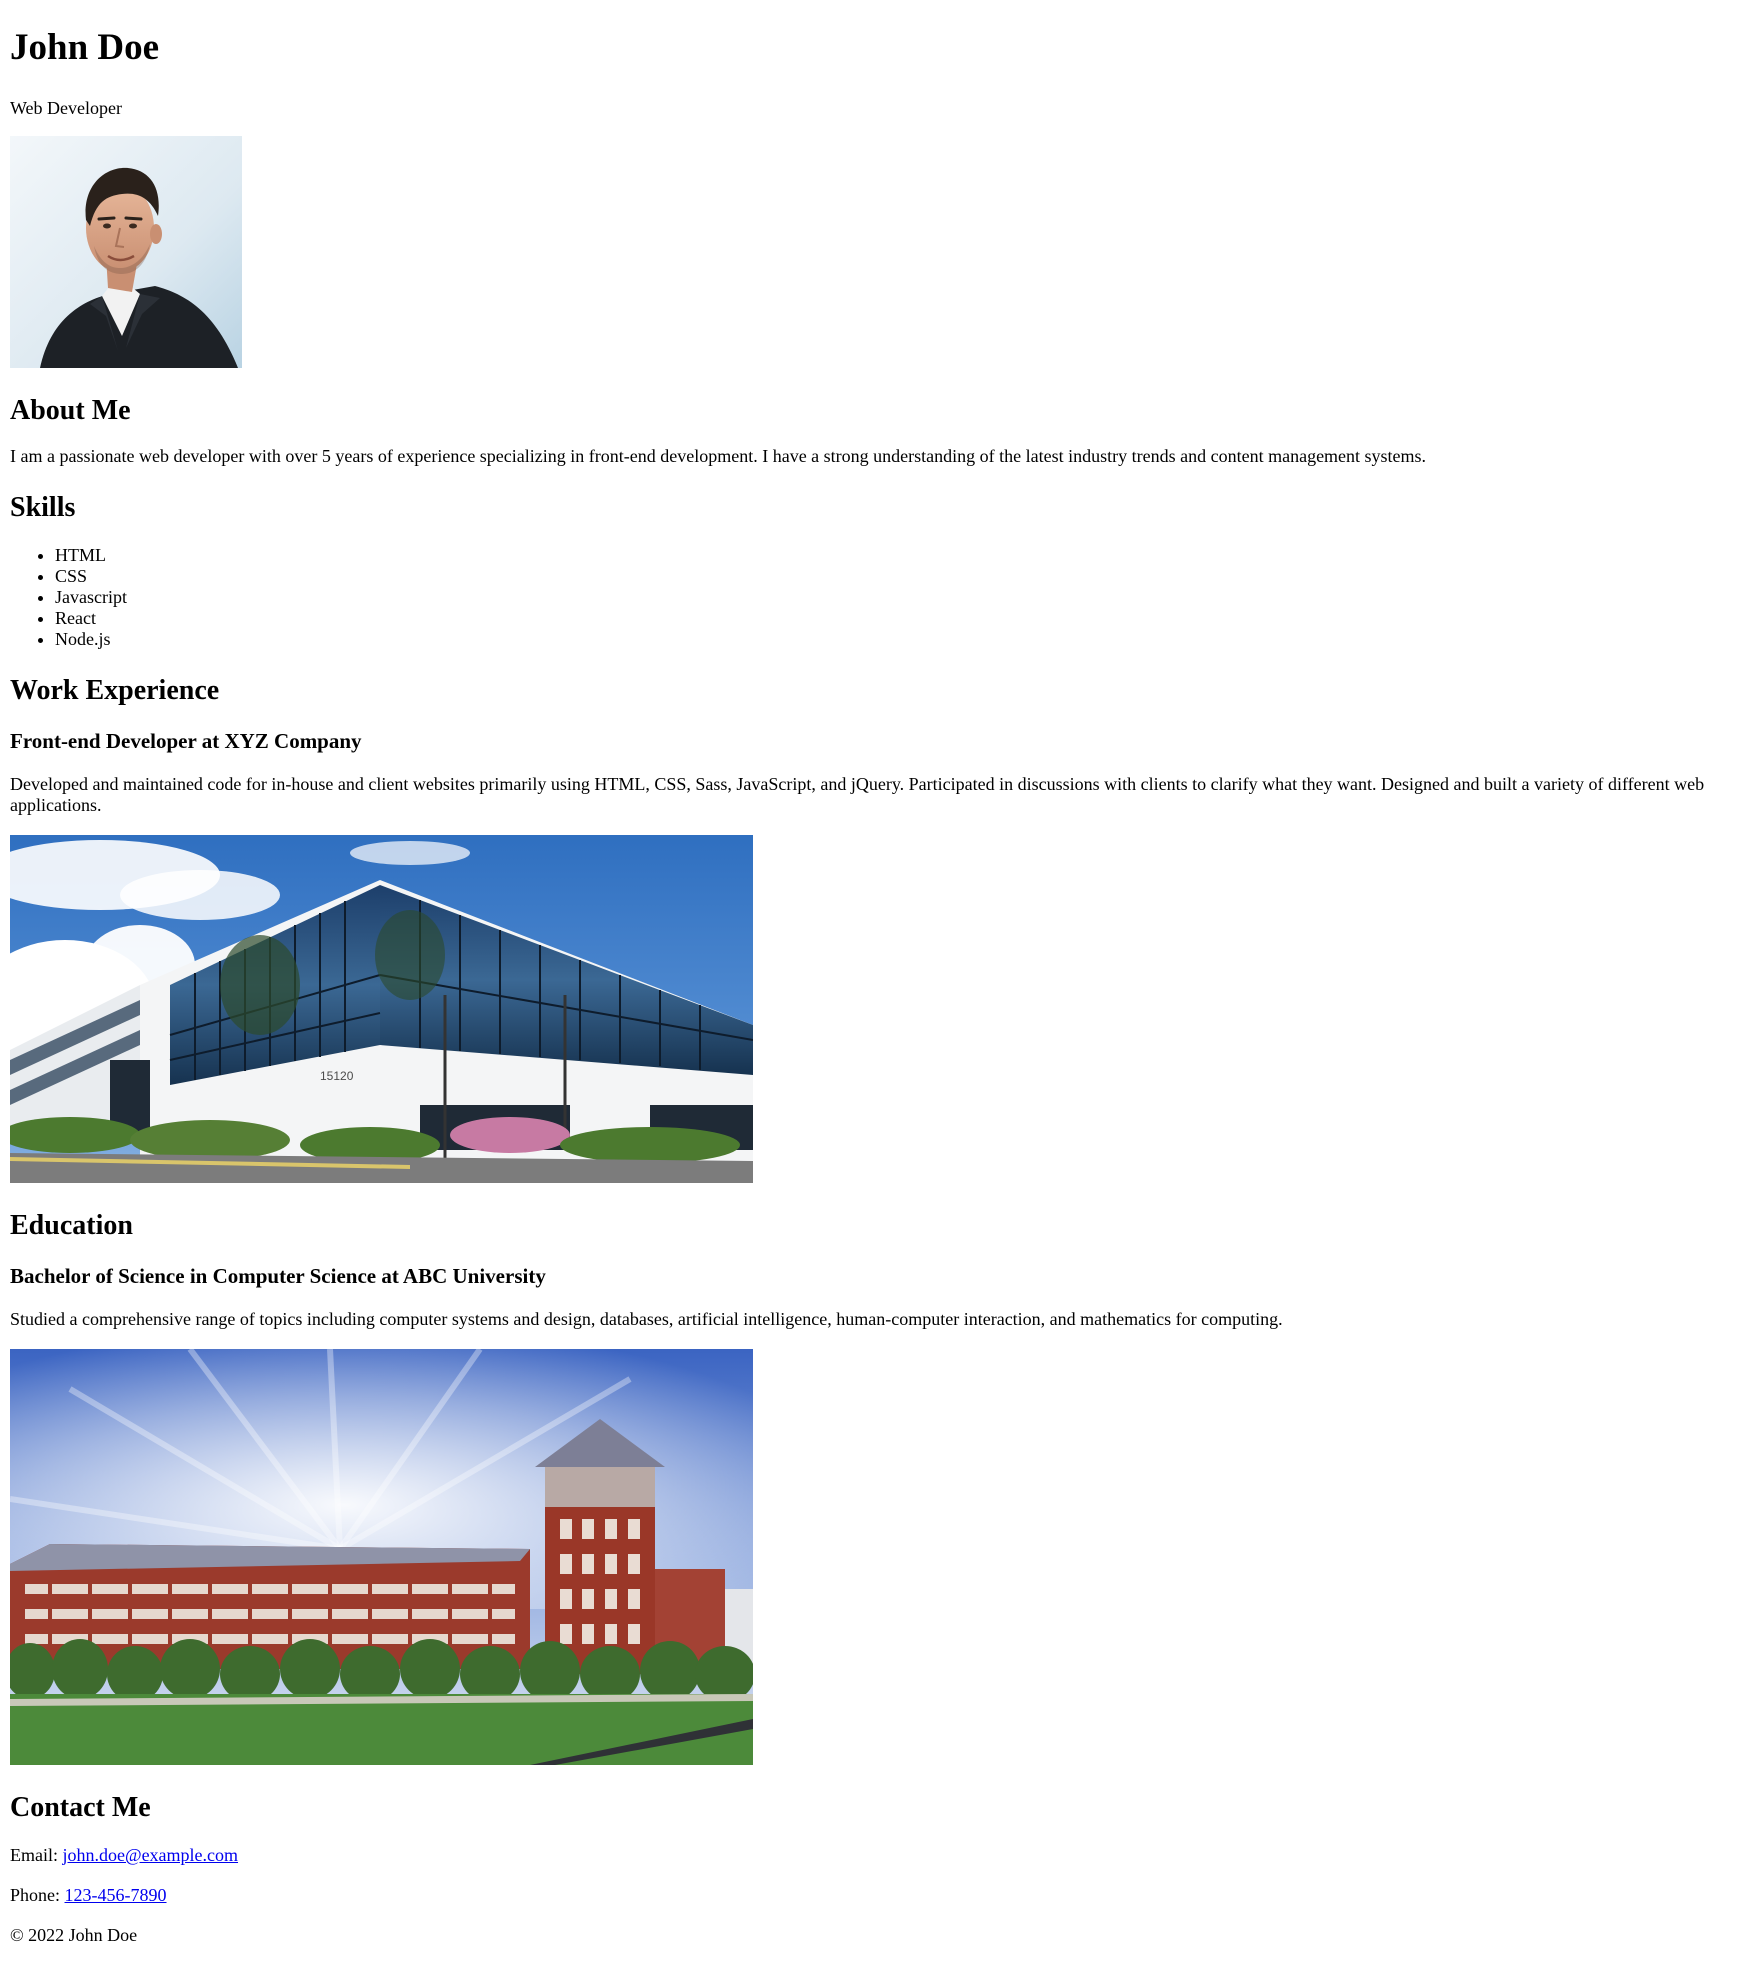 The width and height of the screenshot is (1755, 1974). Describe the element at coordinates (74, 1935) in the screenshot. I see `footer-copyright: © 2022 John Doe` at that location.